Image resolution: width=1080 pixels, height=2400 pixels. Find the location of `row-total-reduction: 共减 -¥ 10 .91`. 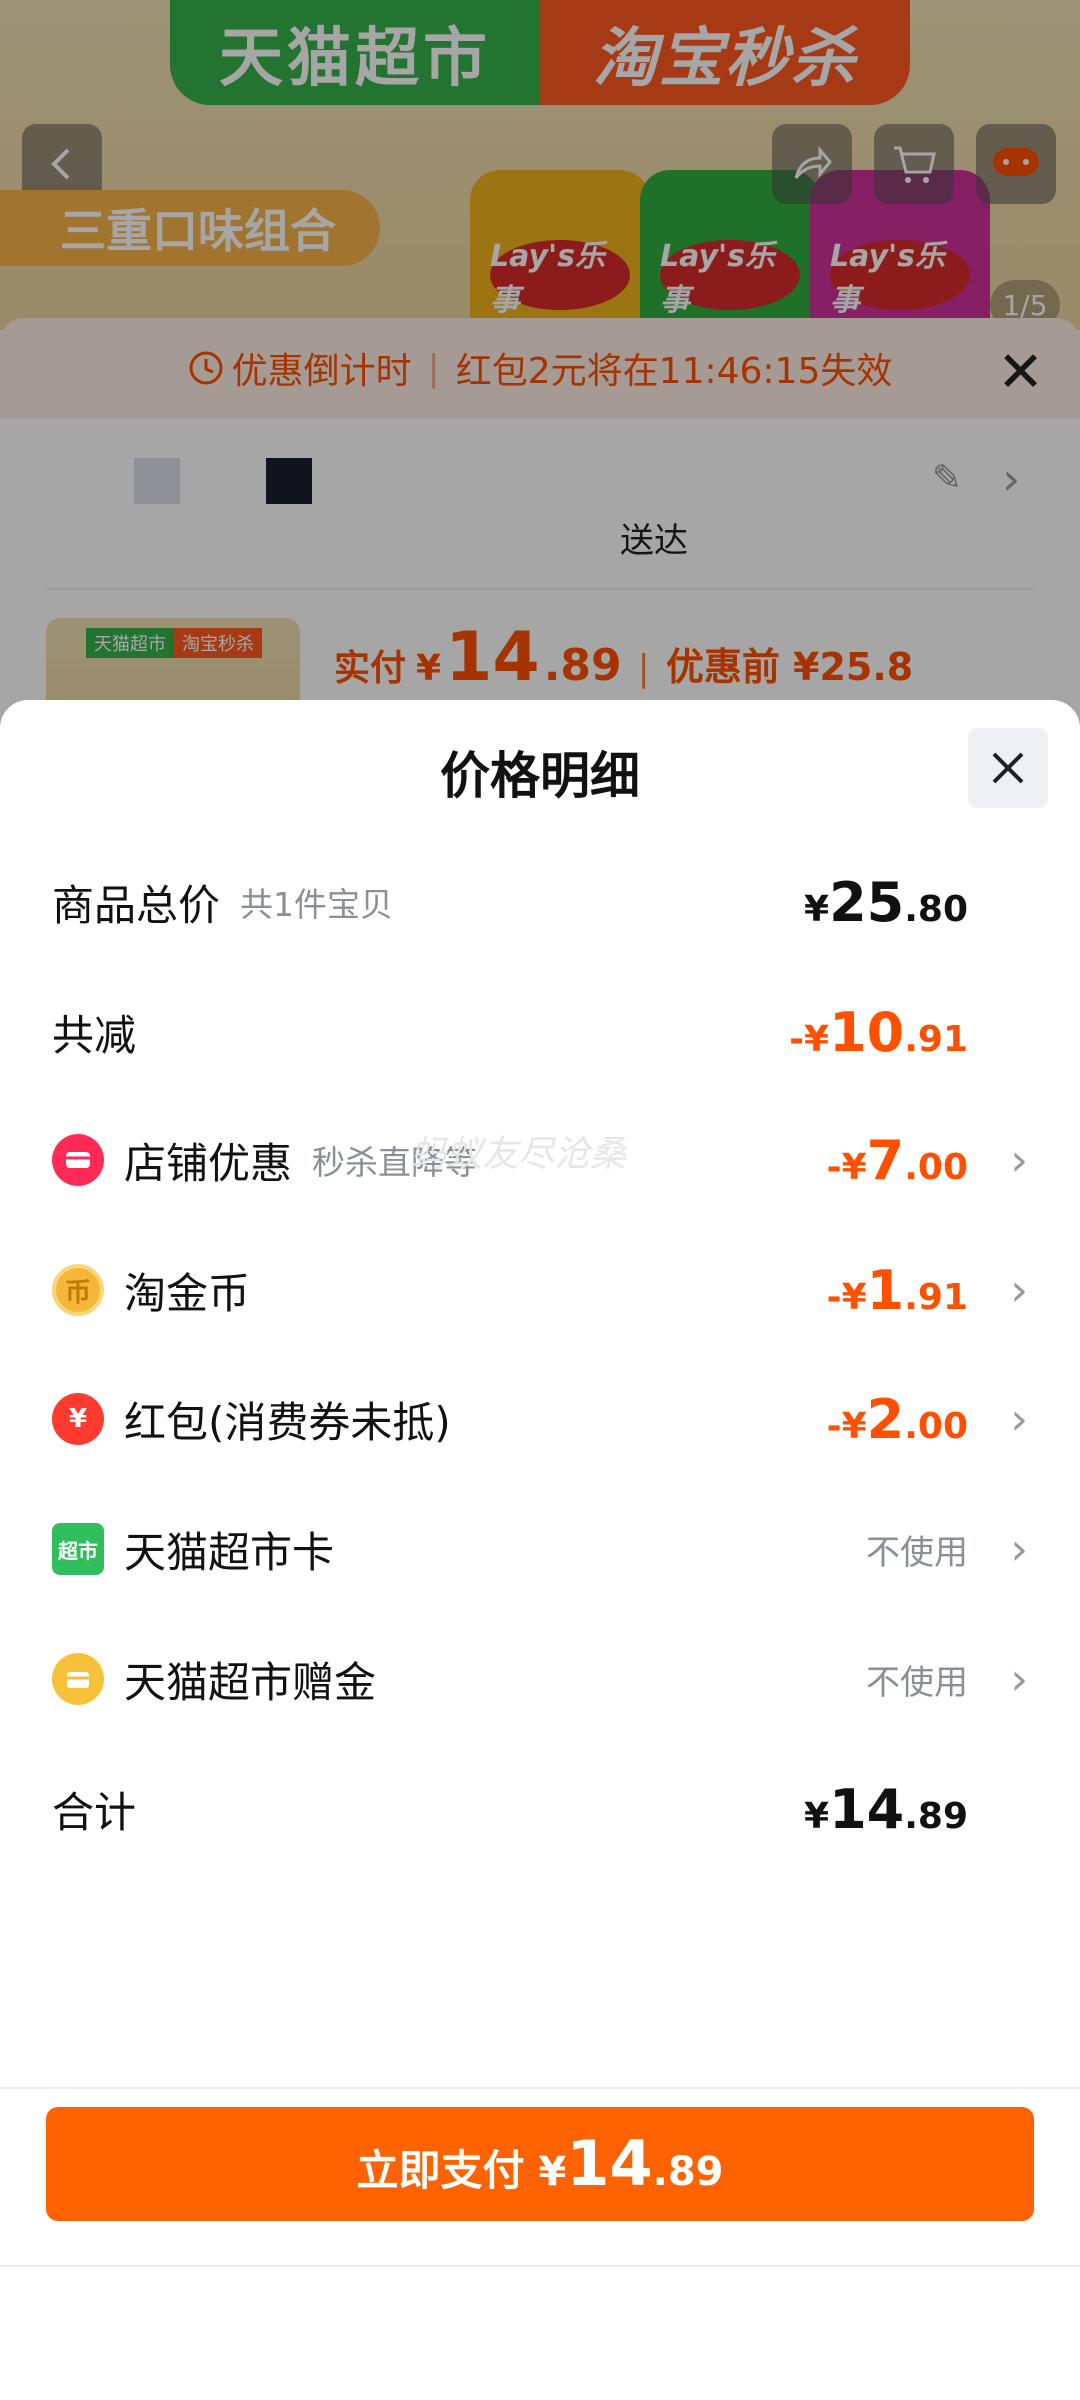

row-total-reduction: 共减 -¥ 10 .91 is located at coordinates (540, 1032).